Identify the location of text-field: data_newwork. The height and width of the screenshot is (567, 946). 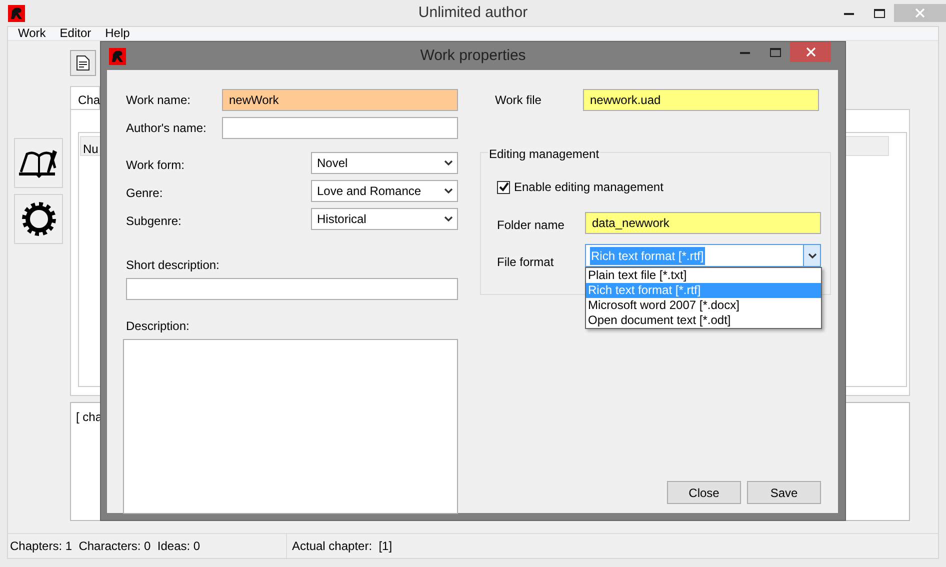
(703, 223).